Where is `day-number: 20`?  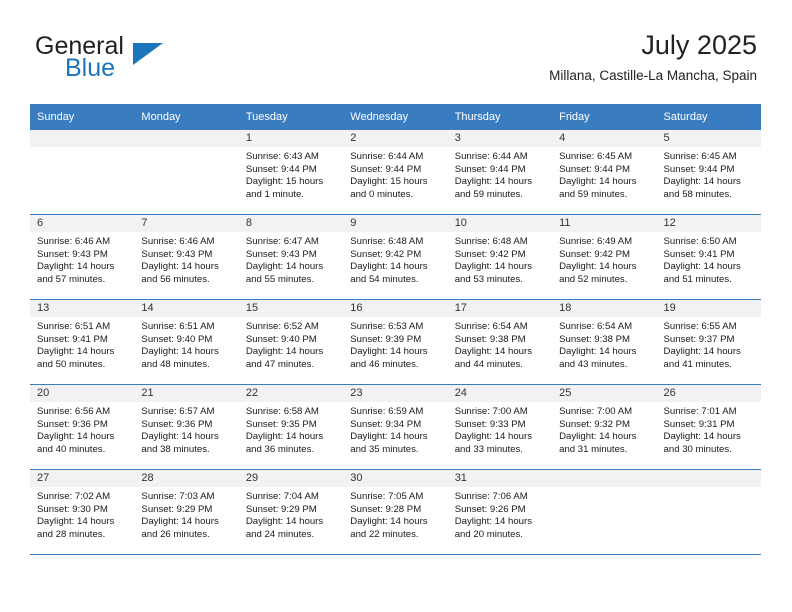
day-number: 20 is located at coordinates (82, 393).